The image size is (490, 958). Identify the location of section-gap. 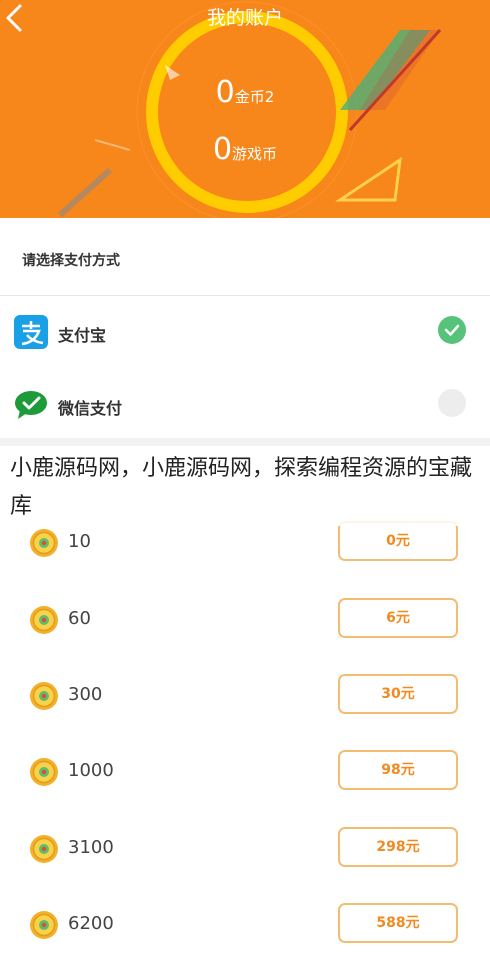
(245, 442).